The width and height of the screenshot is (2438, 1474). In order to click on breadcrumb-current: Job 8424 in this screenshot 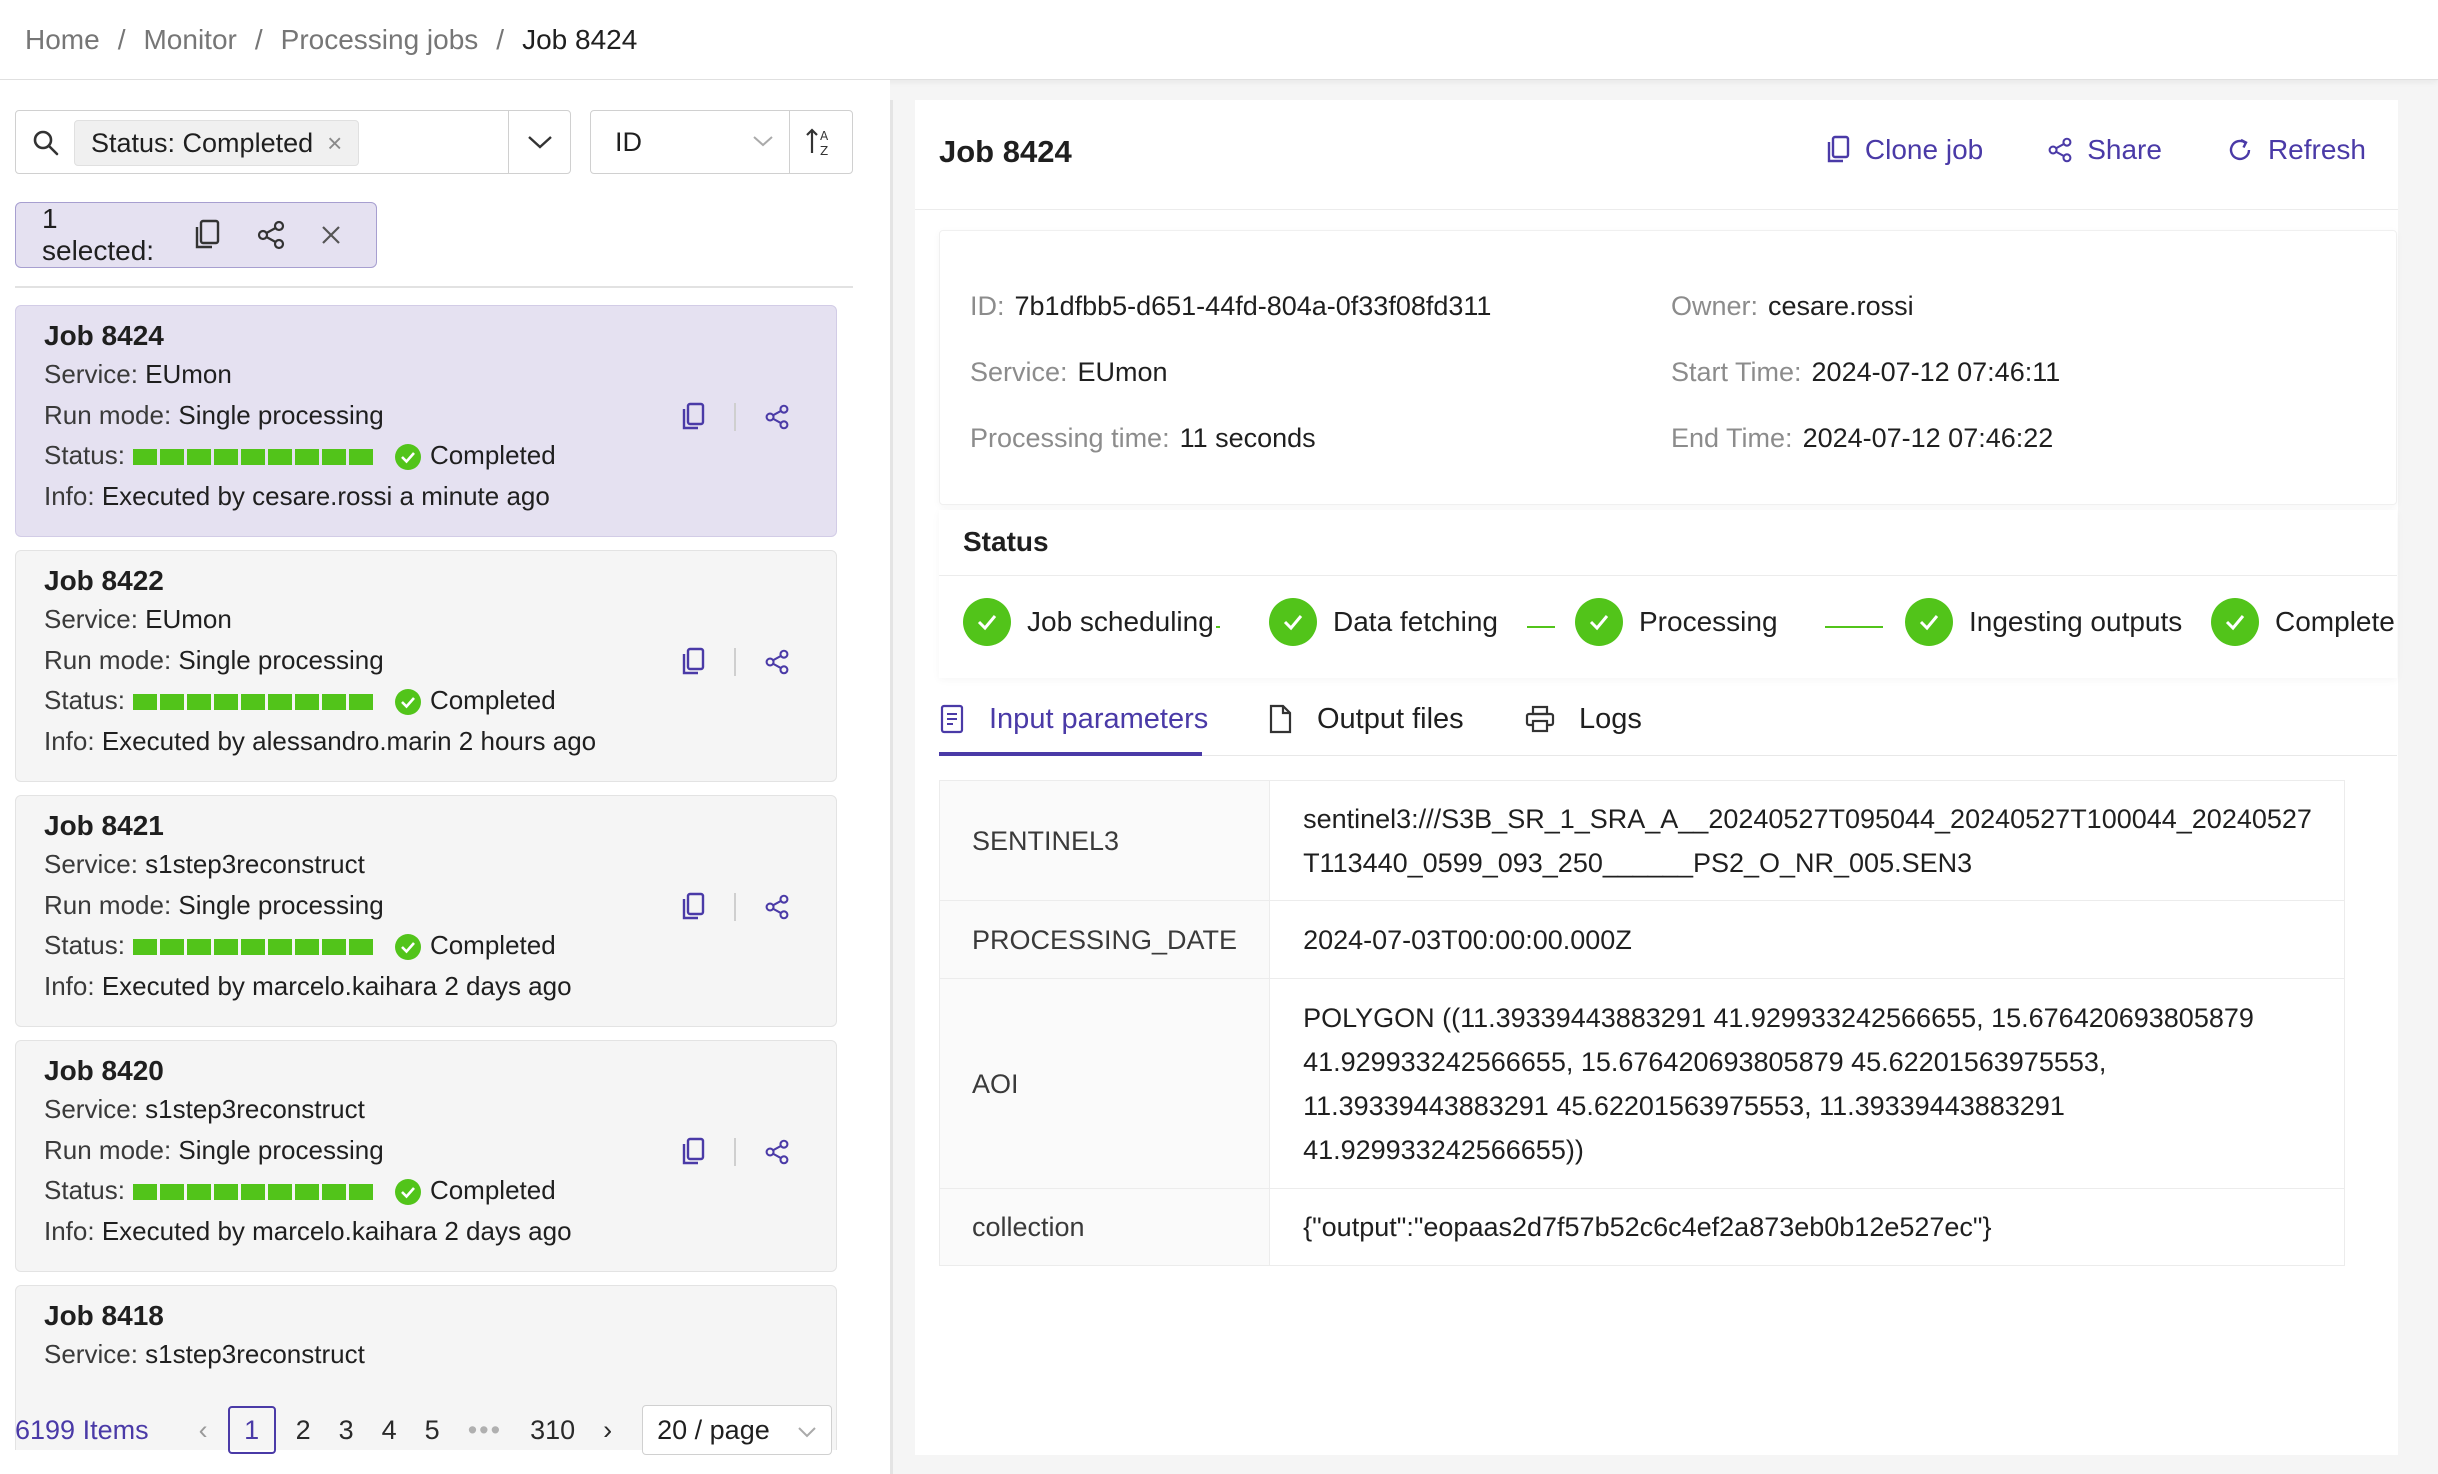, I will do `click(580, 39)`.